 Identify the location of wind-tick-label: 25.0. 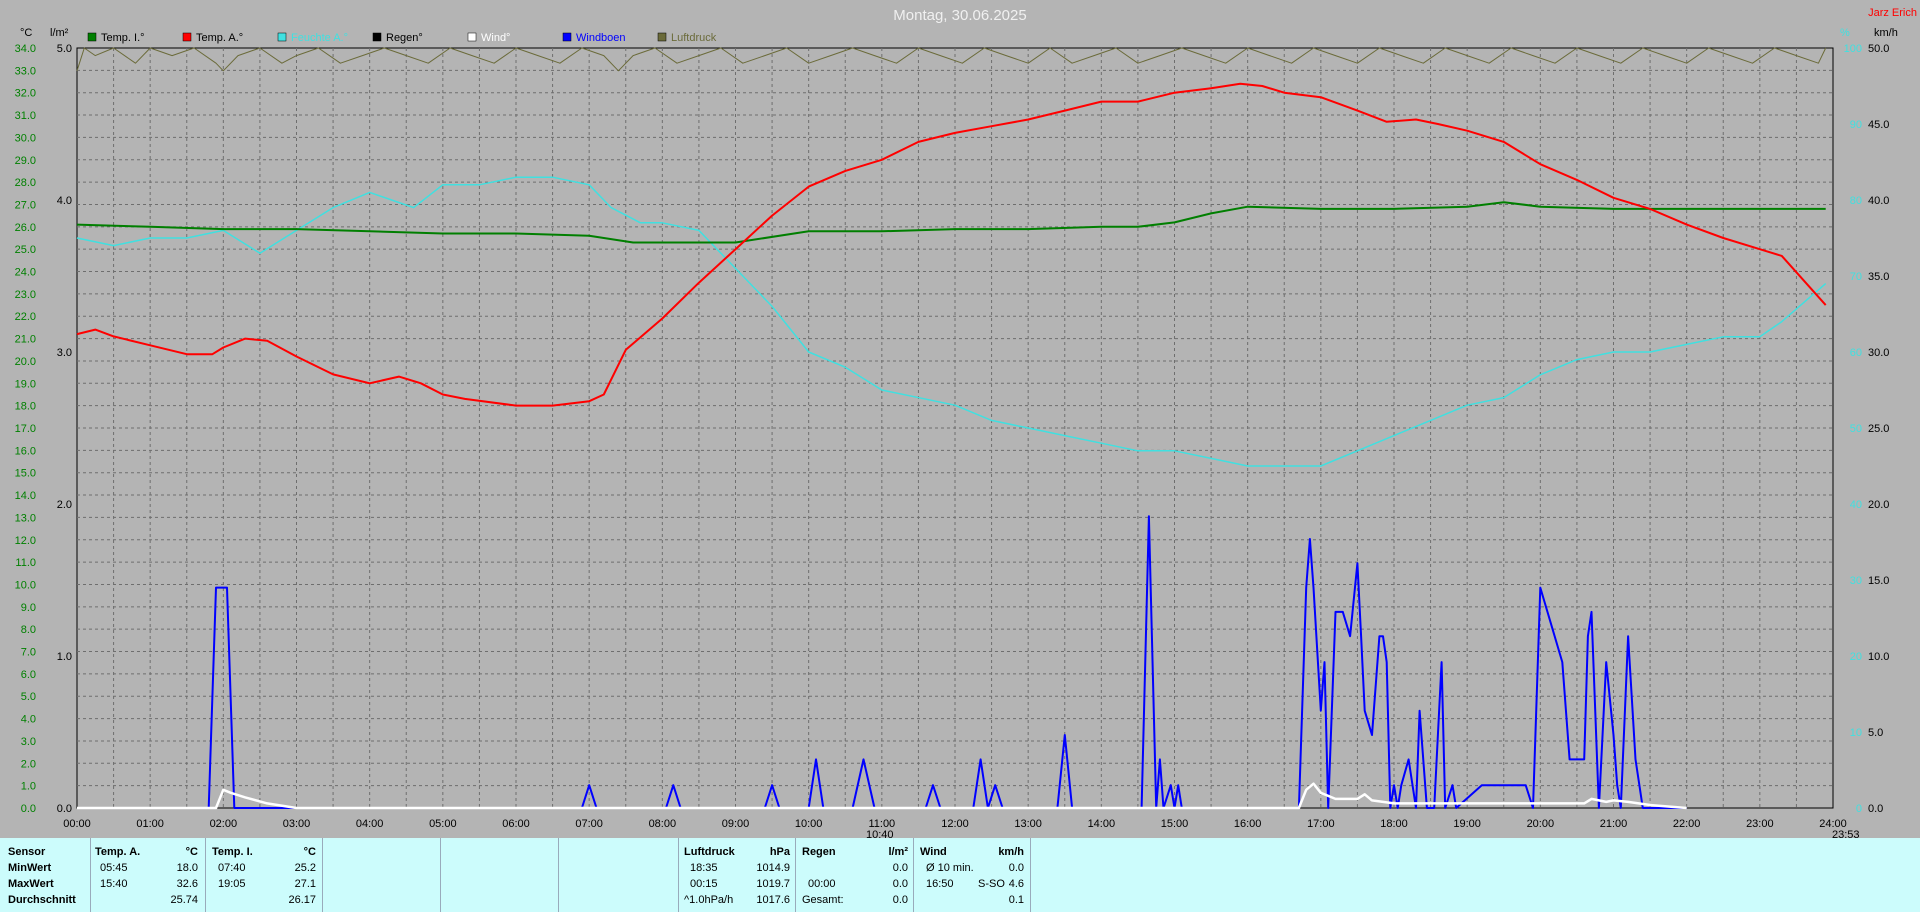
(1878, 429).